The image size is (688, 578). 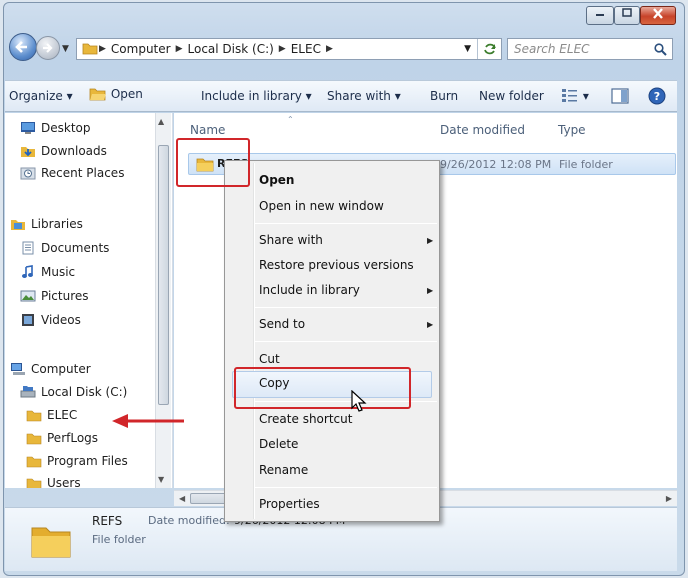 I want to click on nav-item-downloads: Downloads, so click(x=63, y=151).